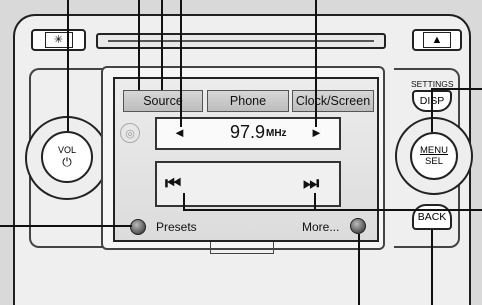 The height and width of the screenshot is (305, 482). I want to click on back-label: BACK, so click(432, 217).